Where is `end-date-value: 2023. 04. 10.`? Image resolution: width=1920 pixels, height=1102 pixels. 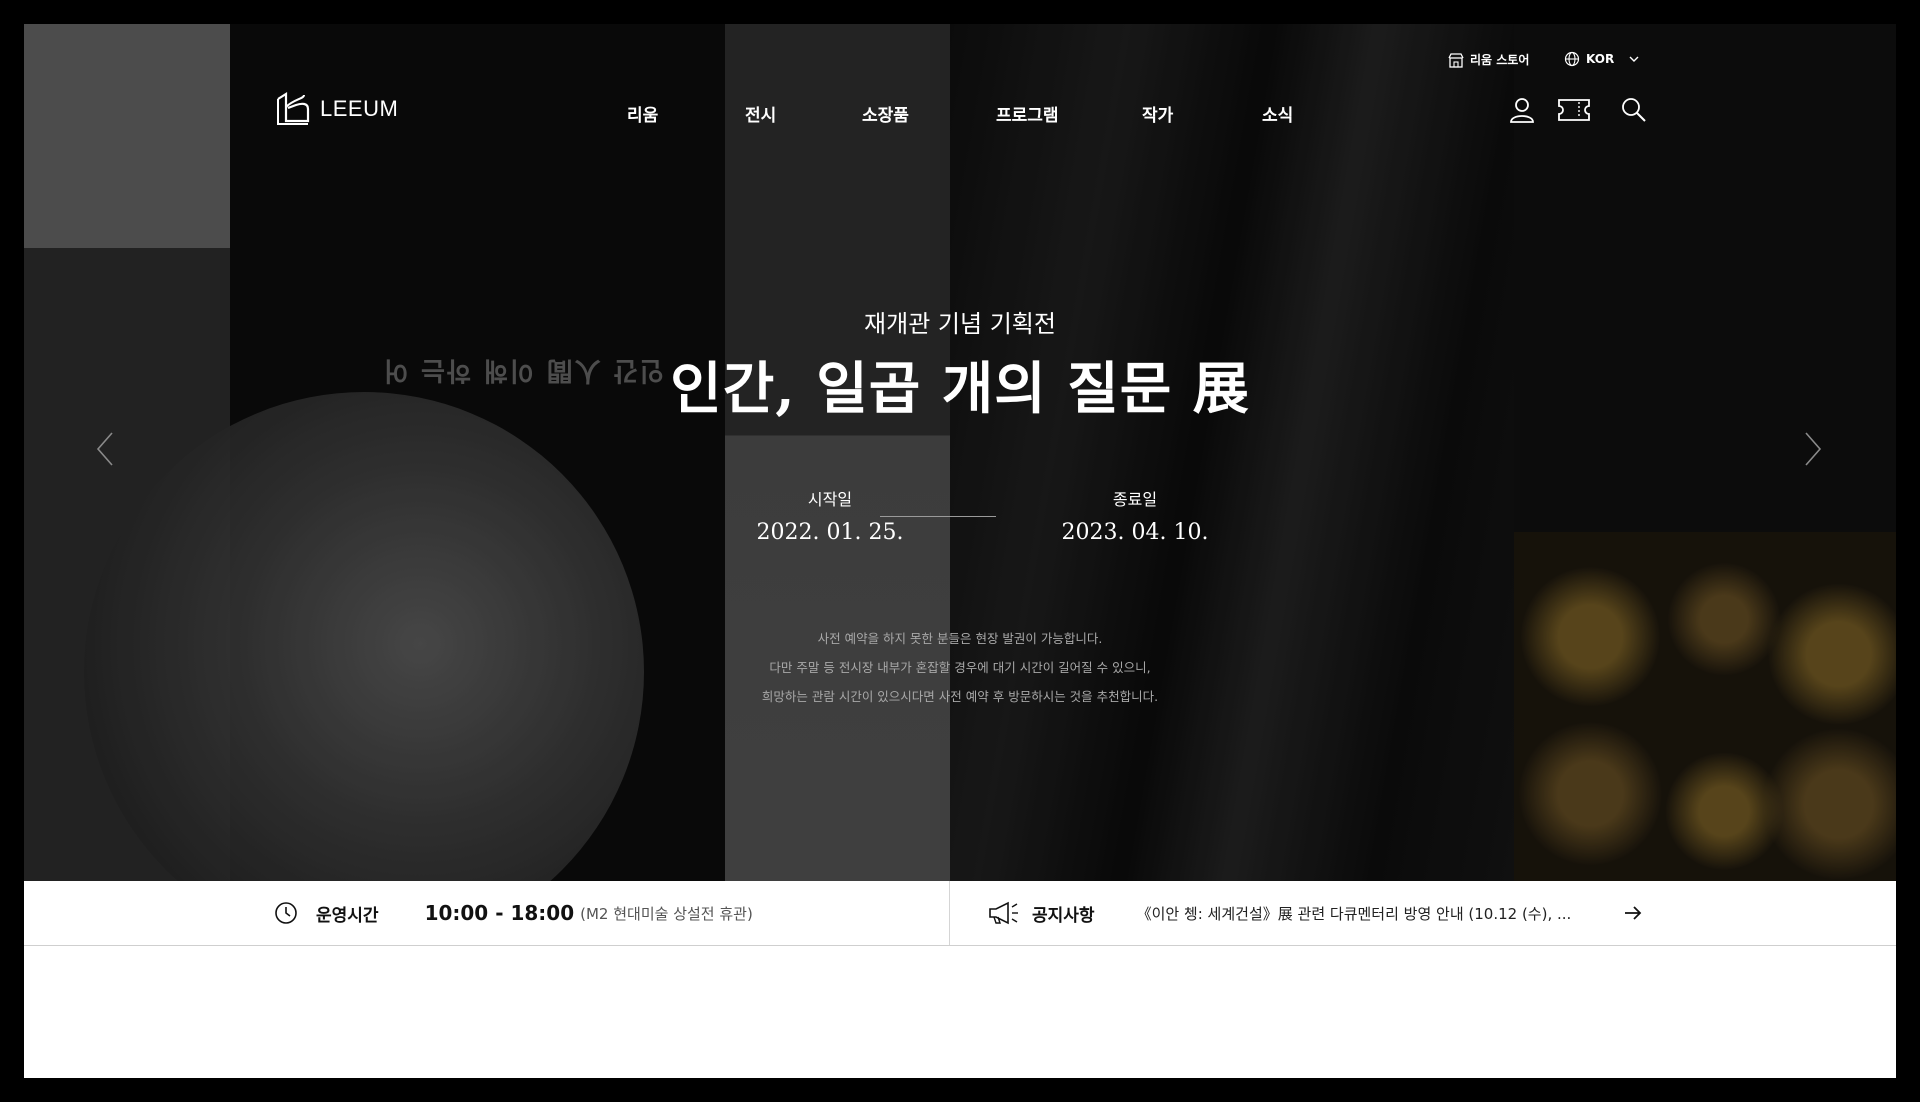
end-date-value: 2023. 04. 10. is located at coordinates (1135, 532).